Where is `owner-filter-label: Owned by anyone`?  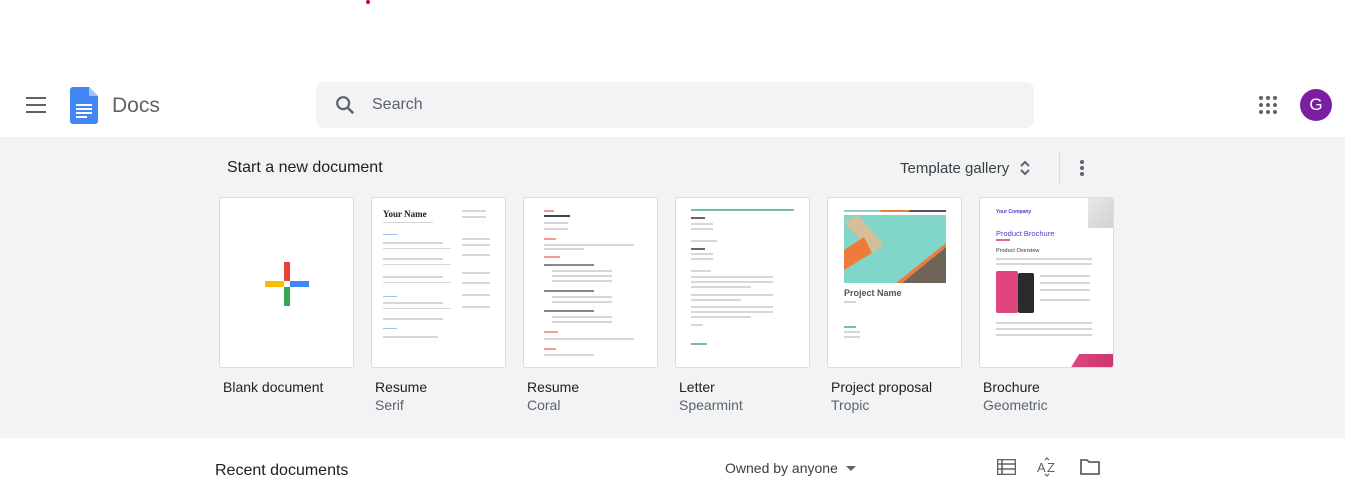 owner-filter-label: Owned by anyone is located at coordinates (781, 468).